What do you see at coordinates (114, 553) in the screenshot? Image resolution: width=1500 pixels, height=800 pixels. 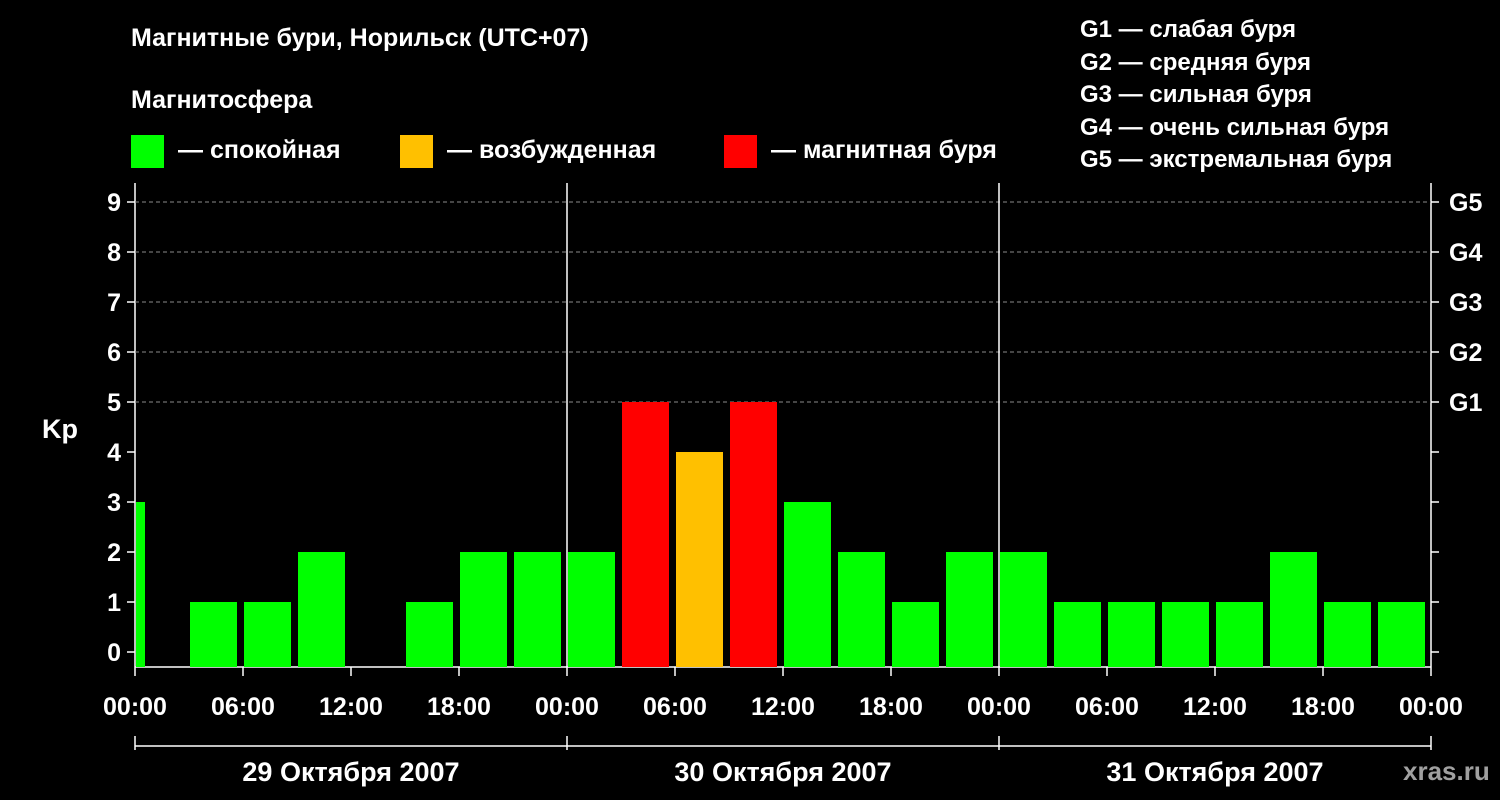 I see `y-tick-label: 2` at bounding box center [114, 553].